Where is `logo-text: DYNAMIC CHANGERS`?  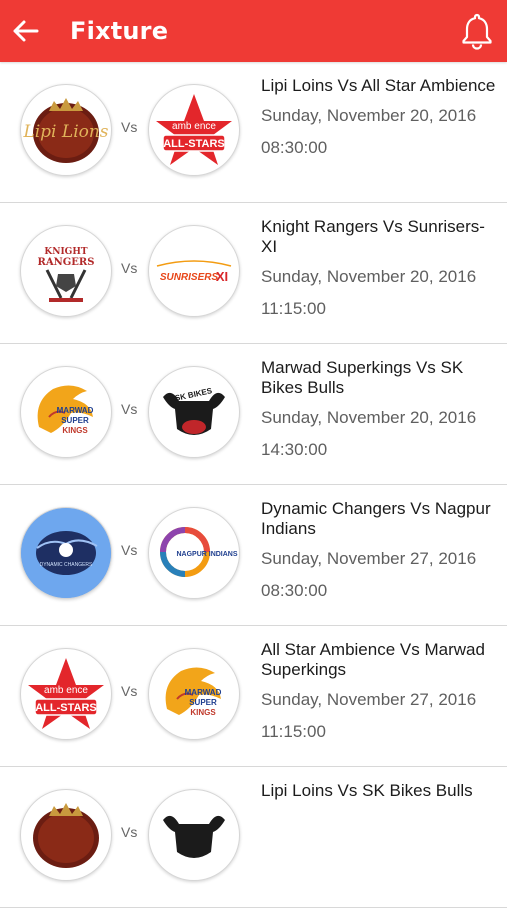
logo-text: DYNAMIC CHANGERS is located at coordinates (66, 565).